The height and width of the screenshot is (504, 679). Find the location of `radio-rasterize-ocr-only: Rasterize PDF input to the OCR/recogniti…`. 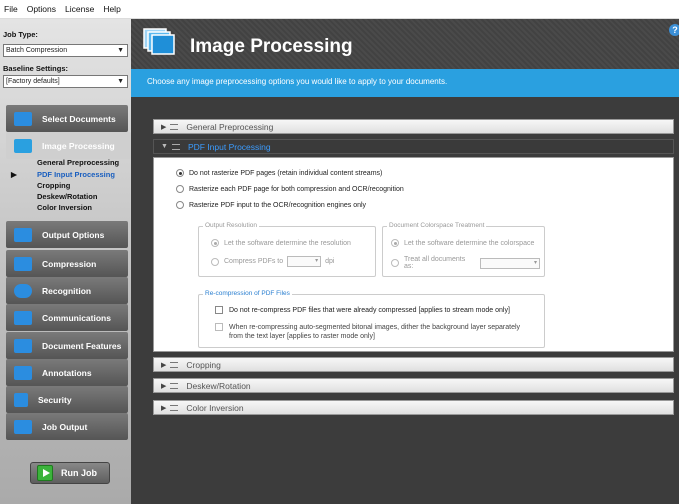

radio-rasterize-ocr-only: Rasterize PDF input to the OCR/recogniti… is located at coordinates (271, 205).